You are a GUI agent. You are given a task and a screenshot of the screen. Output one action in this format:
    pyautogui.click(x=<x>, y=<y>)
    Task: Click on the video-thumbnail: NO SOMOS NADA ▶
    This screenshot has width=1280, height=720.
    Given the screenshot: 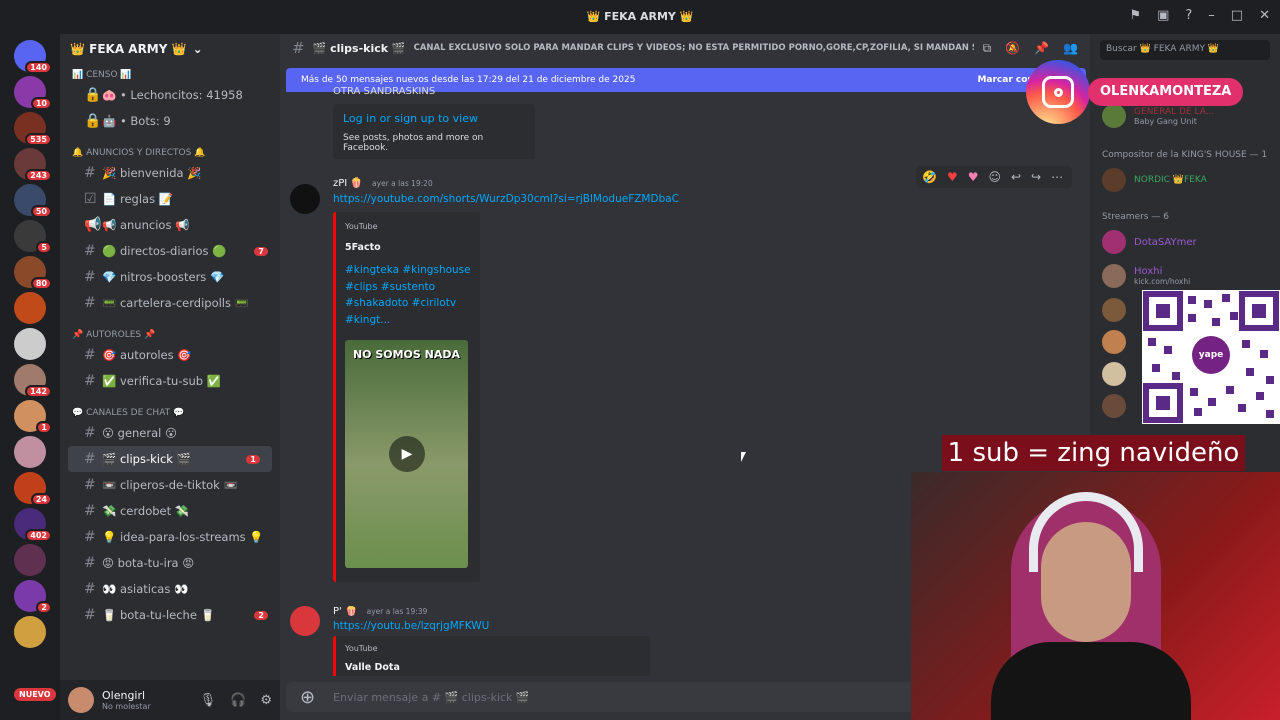 What is the action you would take?
    pyautogui.click(x=406, y=454)
    